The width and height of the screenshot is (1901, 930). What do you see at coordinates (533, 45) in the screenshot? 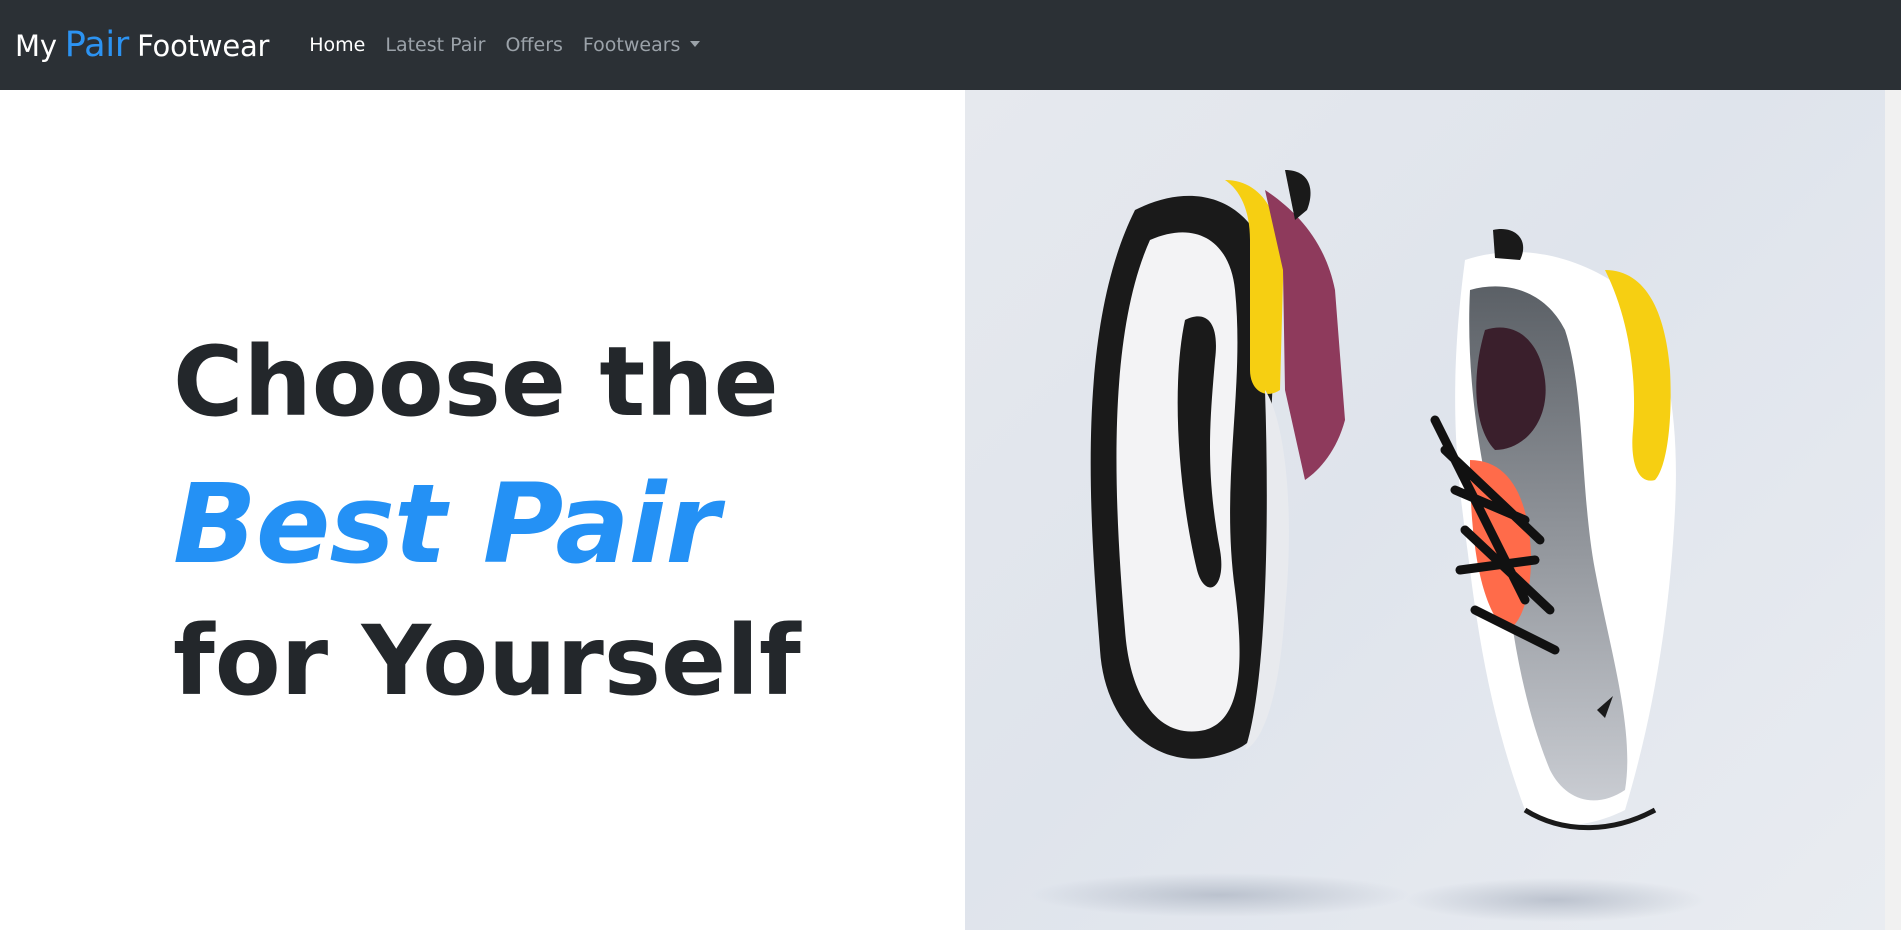
I see `nav-link-offers: Offers` at bounding box center [533, 45].